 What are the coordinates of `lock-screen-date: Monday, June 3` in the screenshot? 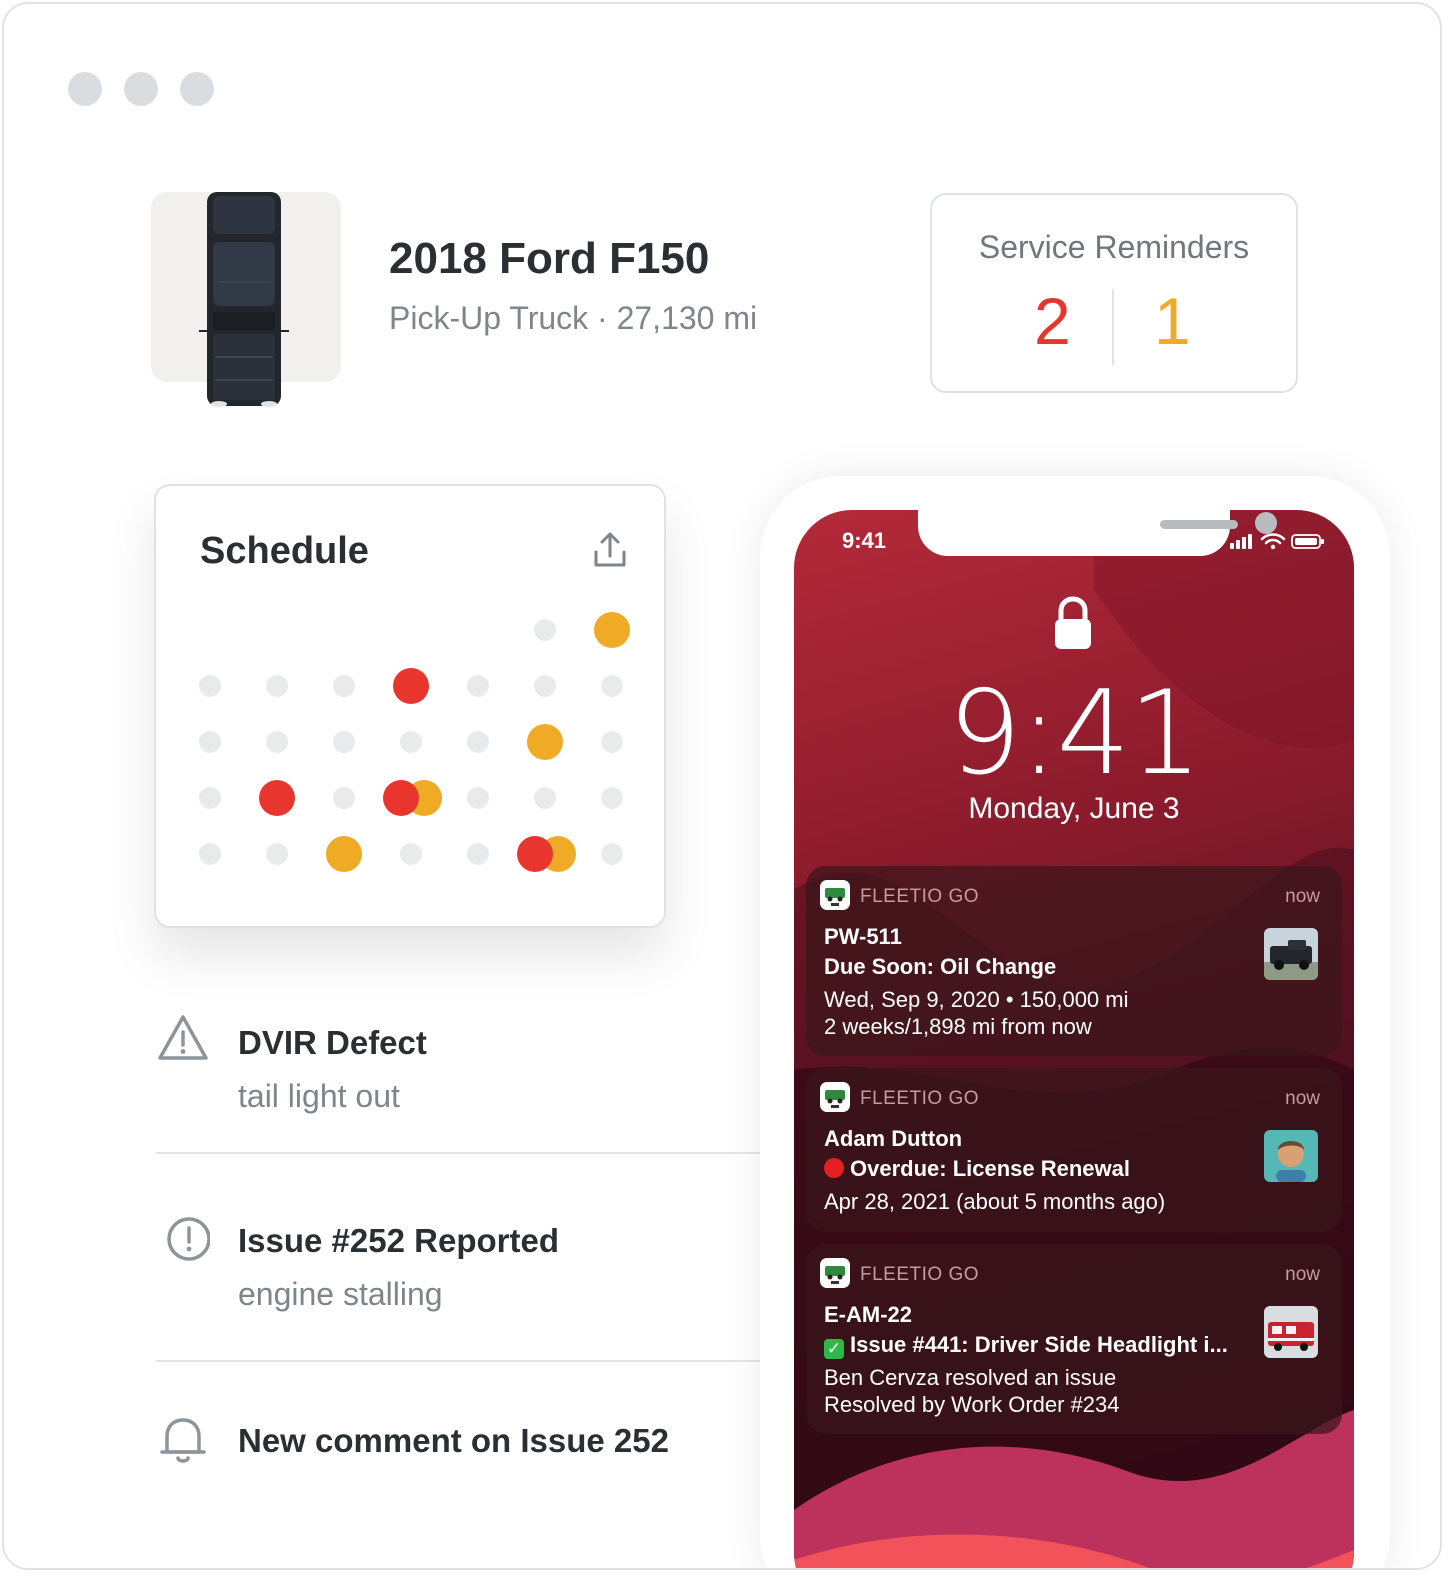 It's located at (1074, 808).